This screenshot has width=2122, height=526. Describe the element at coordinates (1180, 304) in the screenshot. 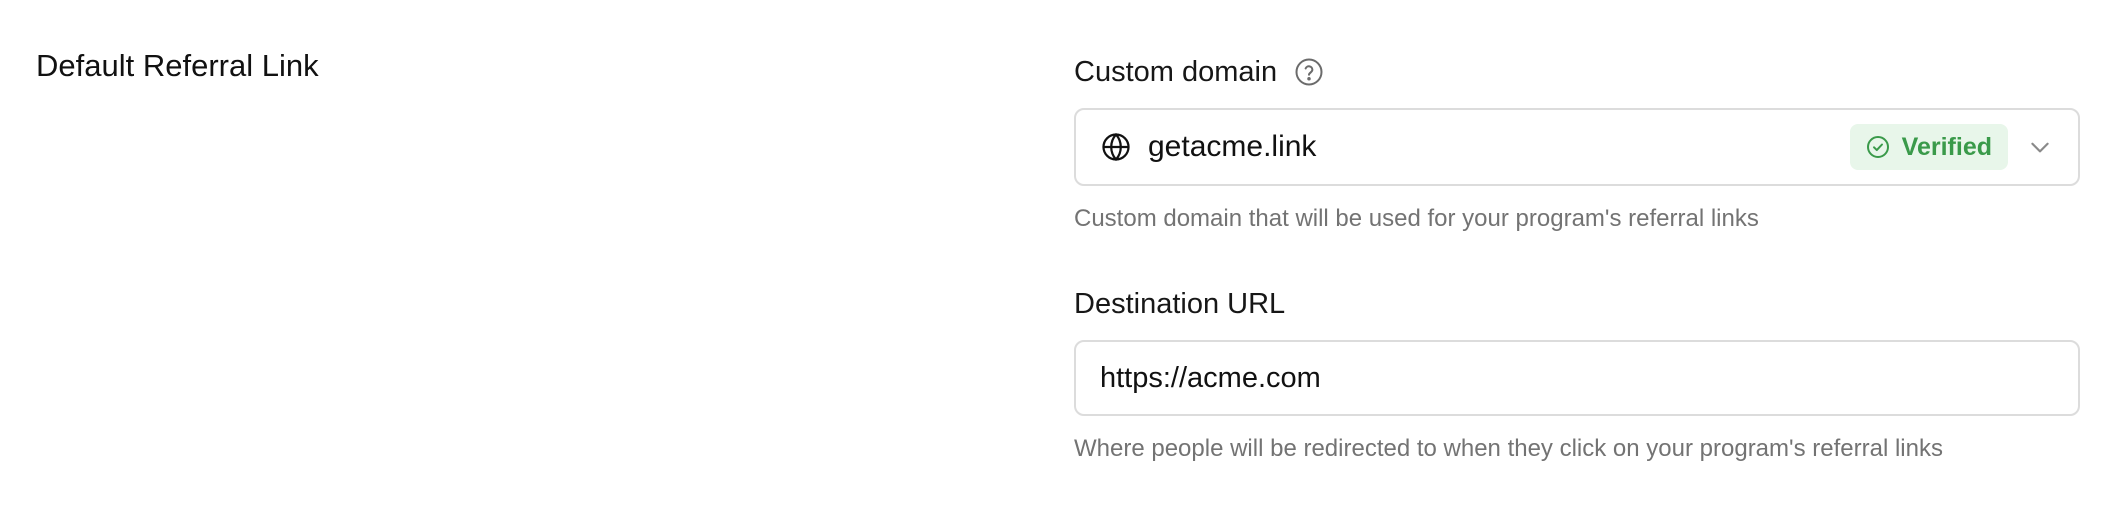

I see `destination-url-label: Destination URL` at that location.